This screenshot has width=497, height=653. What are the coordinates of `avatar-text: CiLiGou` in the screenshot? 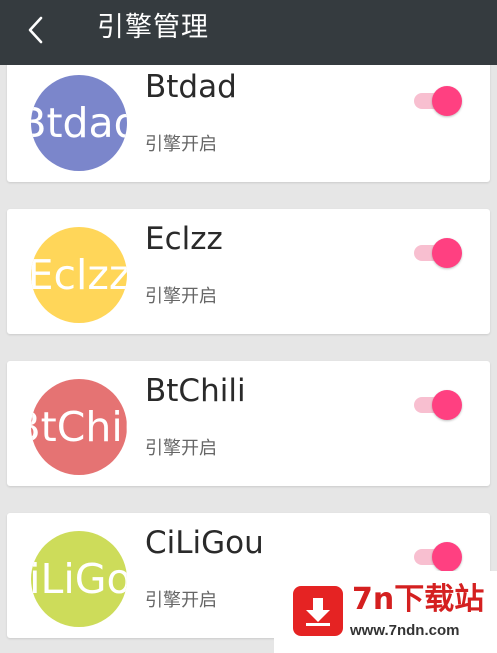 It's located at (79, 578).